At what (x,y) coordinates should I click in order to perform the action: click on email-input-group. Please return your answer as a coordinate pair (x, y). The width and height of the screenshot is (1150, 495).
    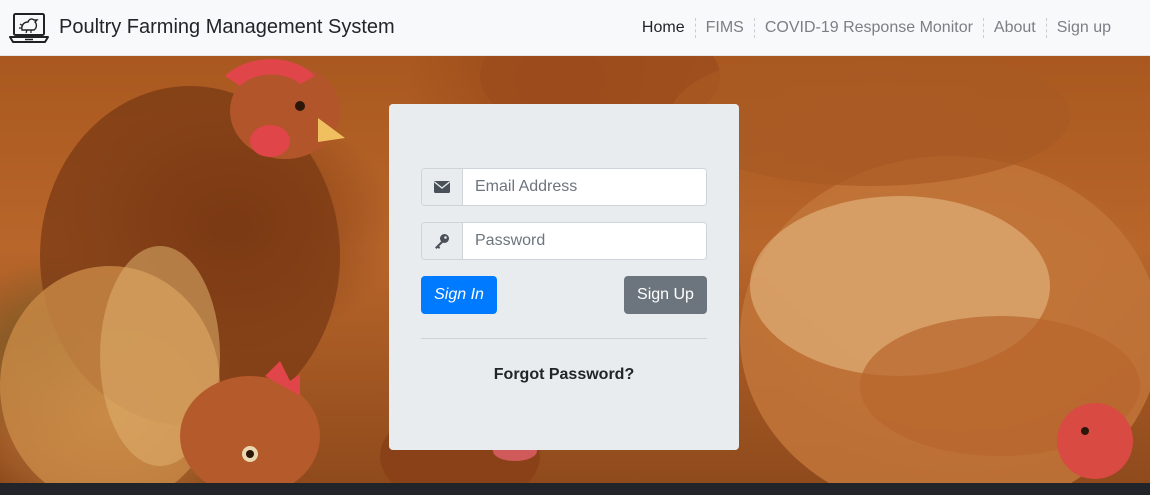
    Looking at the image, I should click on (564, 187).